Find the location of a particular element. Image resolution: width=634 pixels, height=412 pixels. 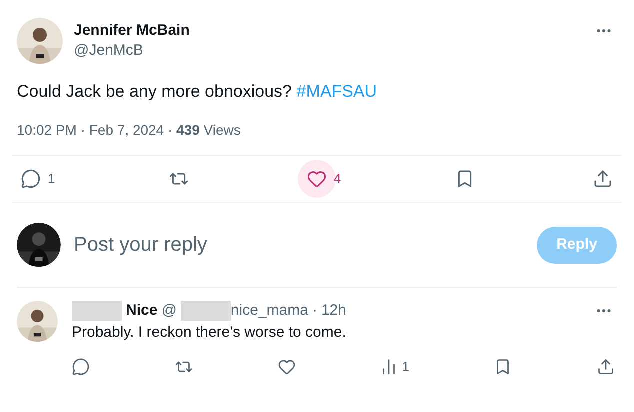

reply-action is located at coordinates (81, 367).